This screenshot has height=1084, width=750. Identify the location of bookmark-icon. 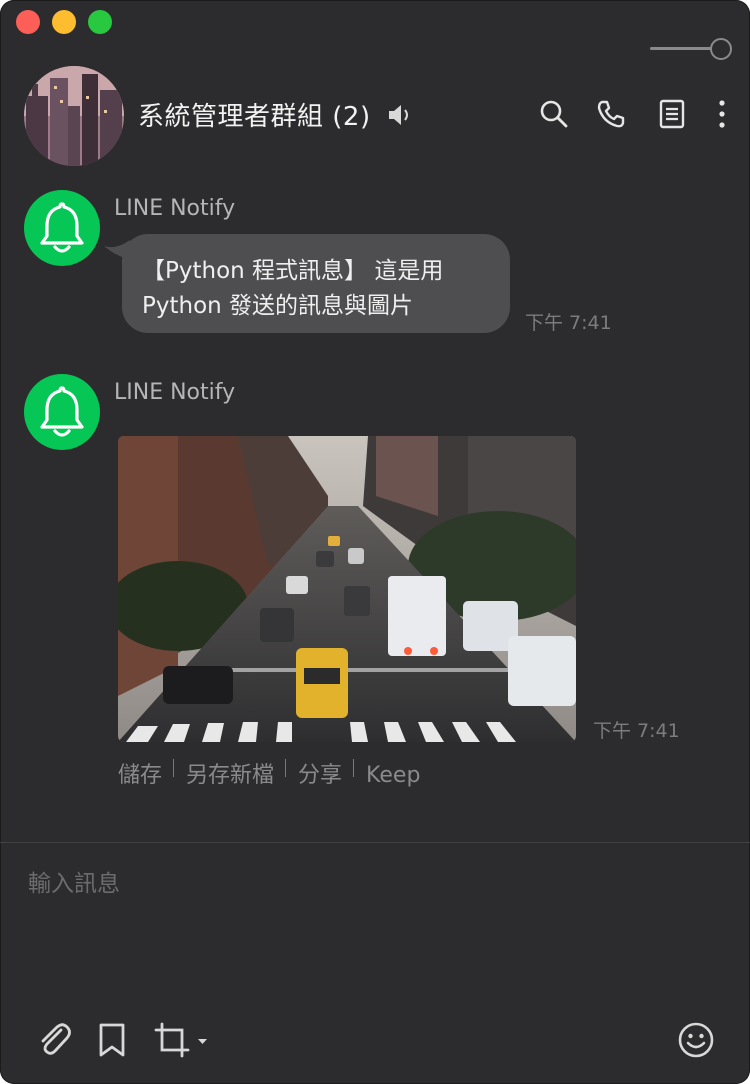
(112, 1040).